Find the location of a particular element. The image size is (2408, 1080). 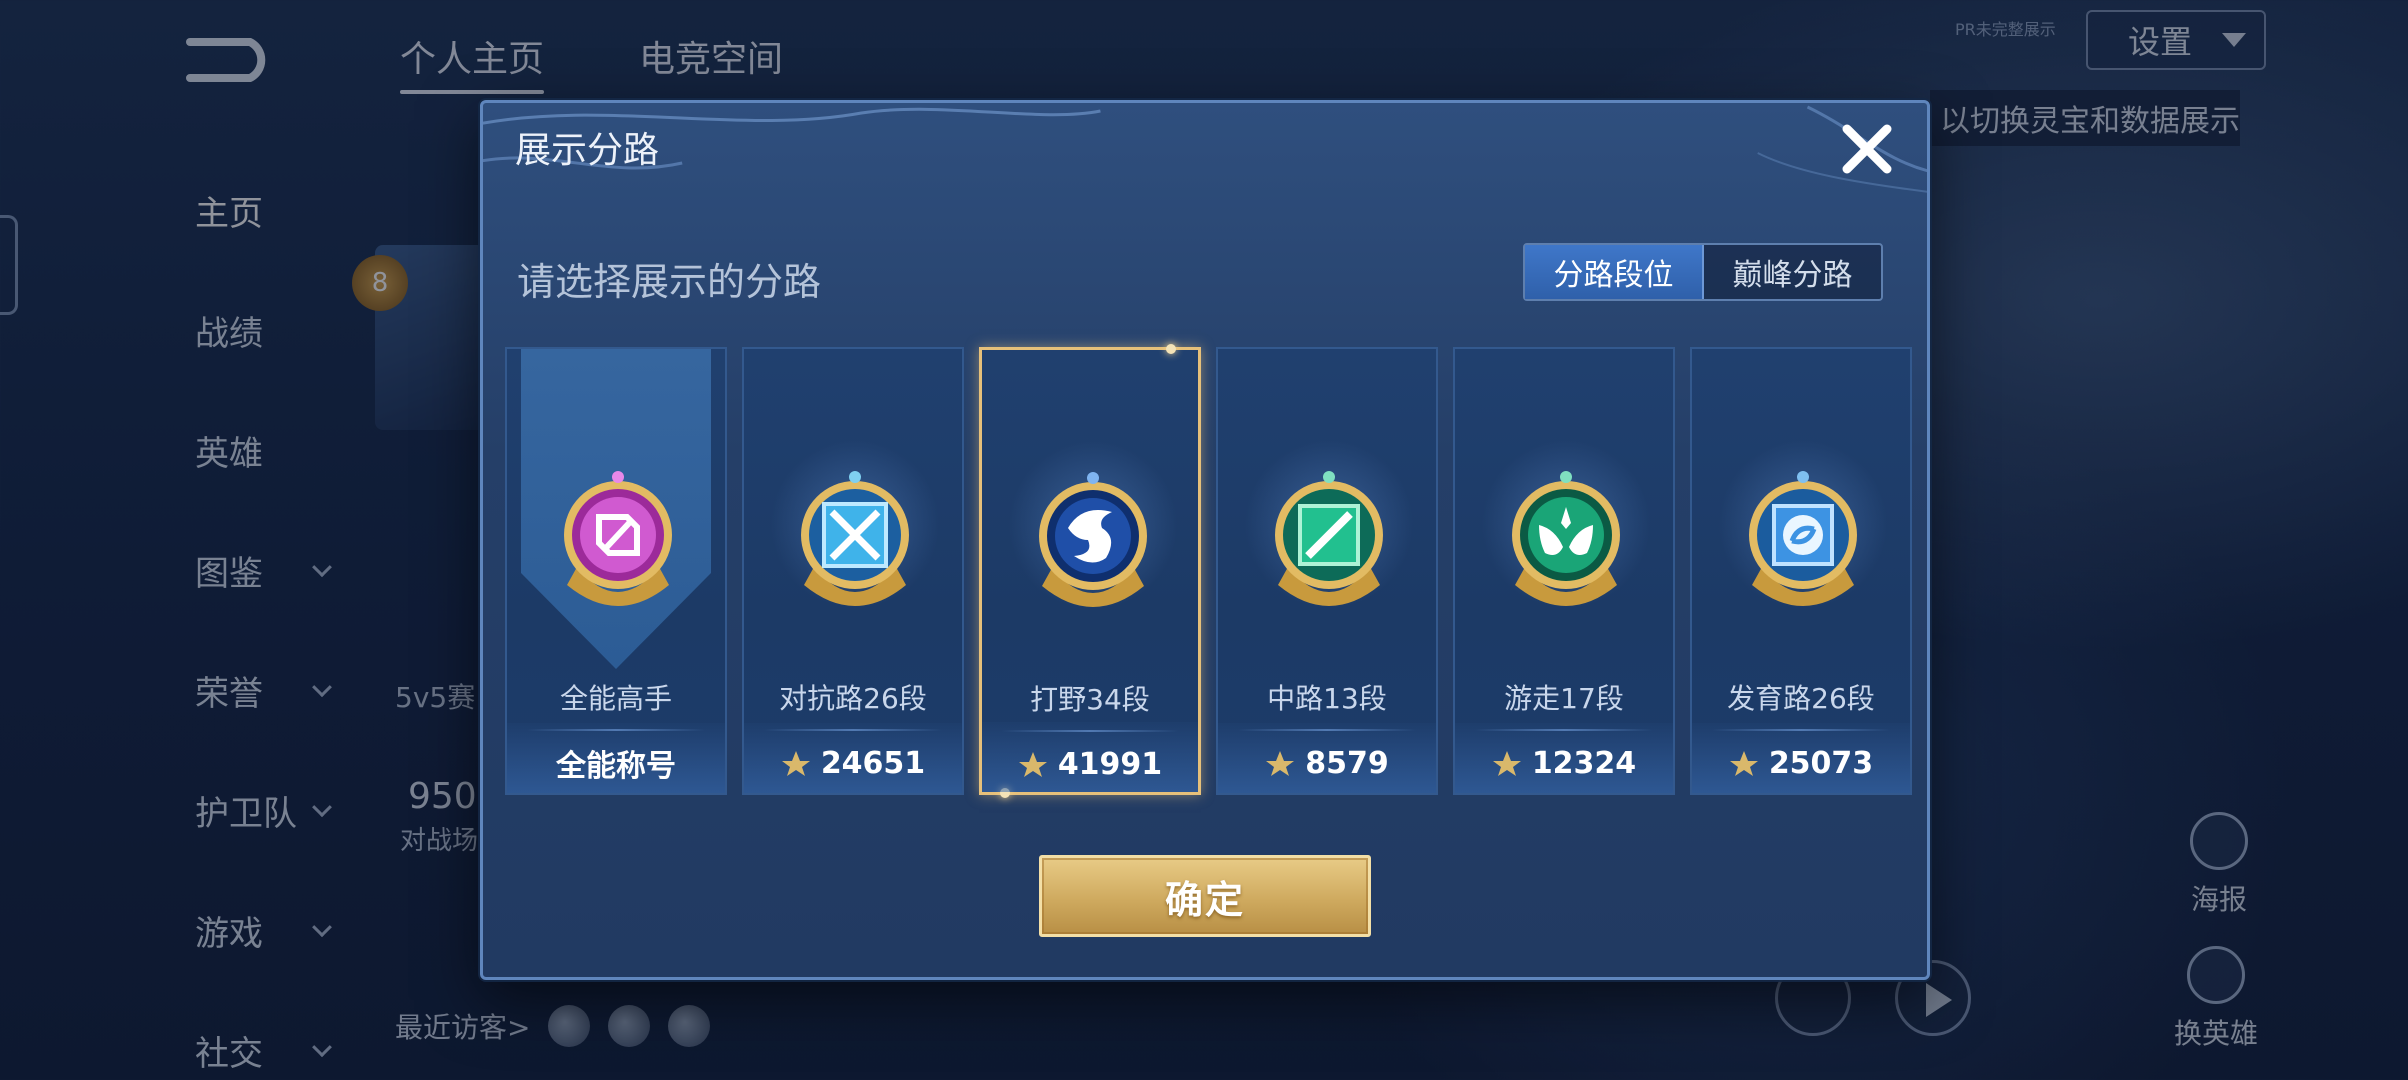

roam-emblem-icon is located at coordinates (1566, 537).